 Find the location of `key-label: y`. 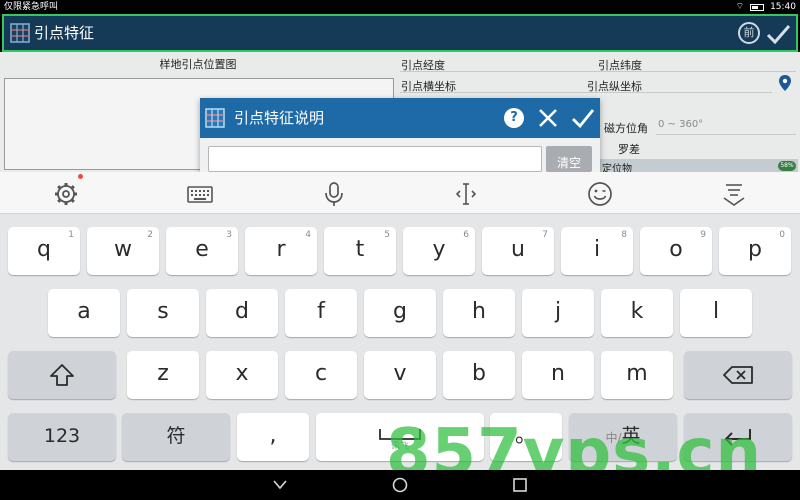

key-label: y is located at coordinates (439, 249).